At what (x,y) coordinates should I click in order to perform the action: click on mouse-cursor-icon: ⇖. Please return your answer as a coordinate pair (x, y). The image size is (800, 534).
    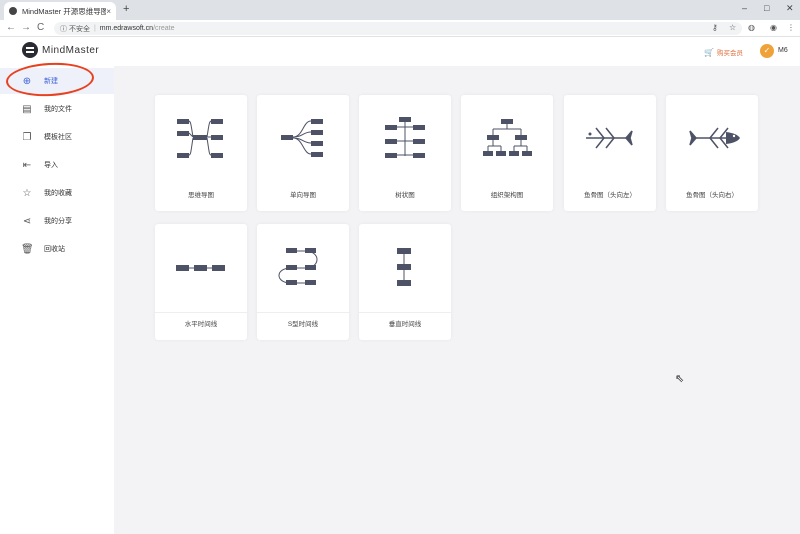
    Looking at the image, I should click on (680, 379).